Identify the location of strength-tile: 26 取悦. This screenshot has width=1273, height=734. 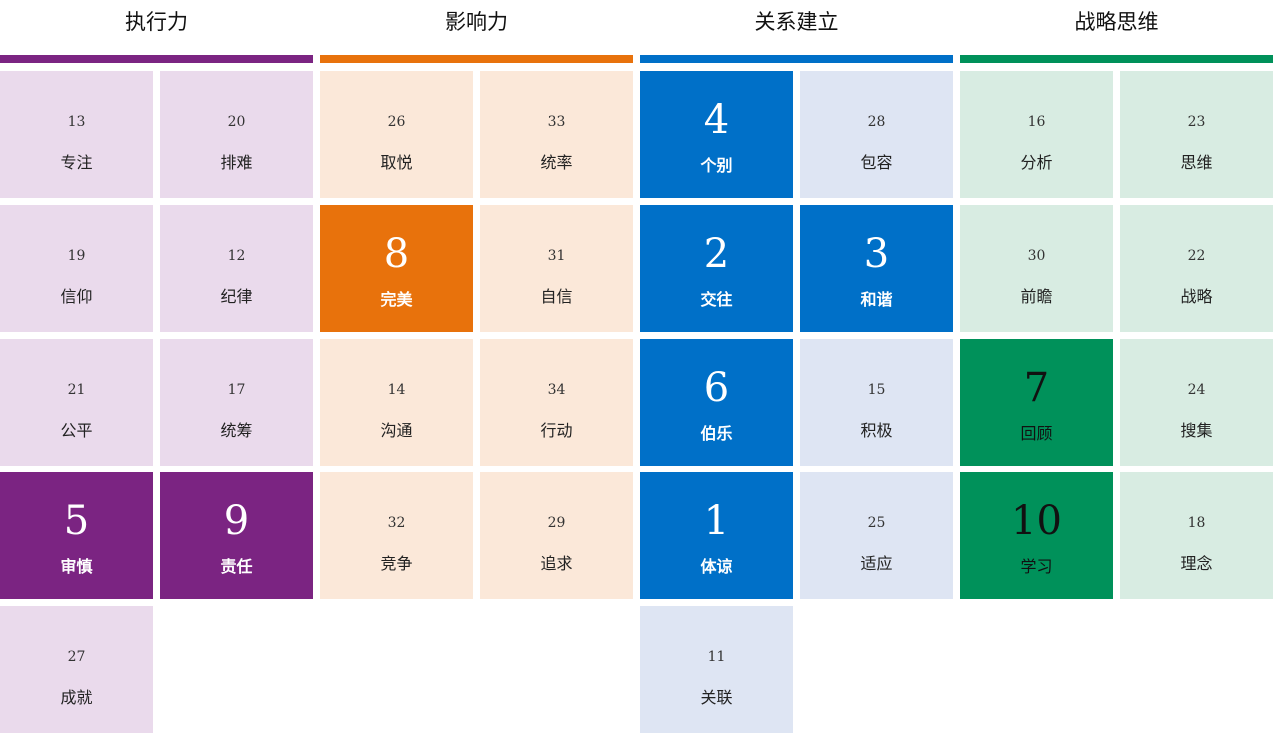
(396, 134).